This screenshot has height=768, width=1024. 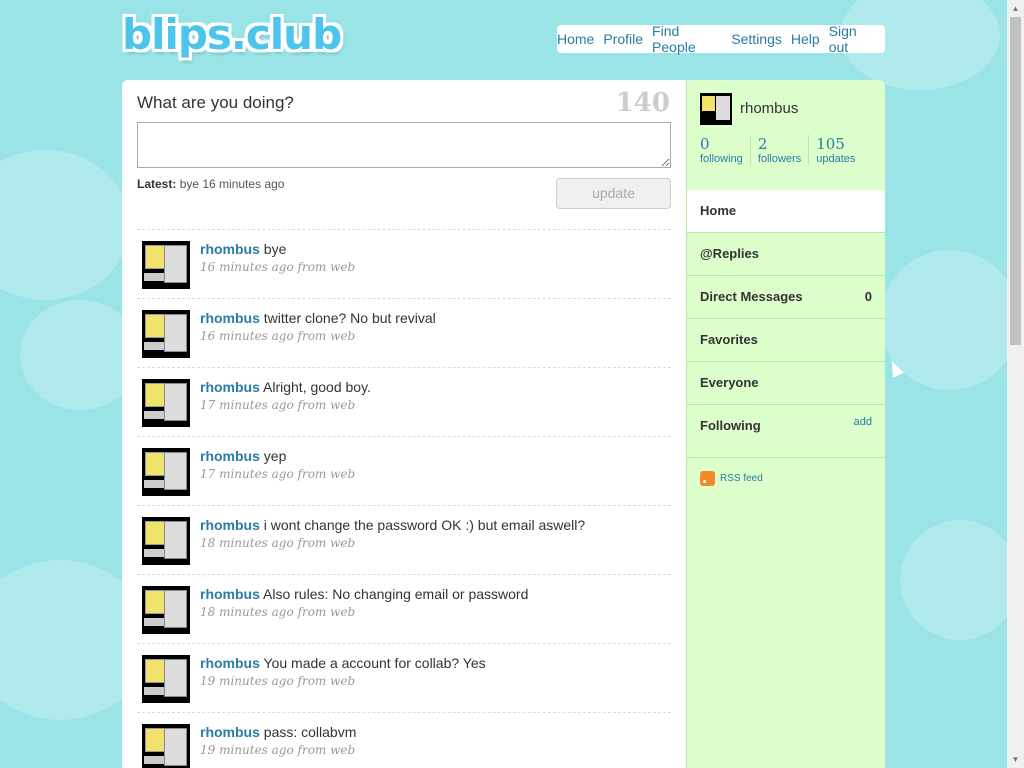 What do you see at coordinates (1015, 384) in the screenshot?
I see `vertical-scrollbar: ▲ ▼` at bounding box center [1015, 384].